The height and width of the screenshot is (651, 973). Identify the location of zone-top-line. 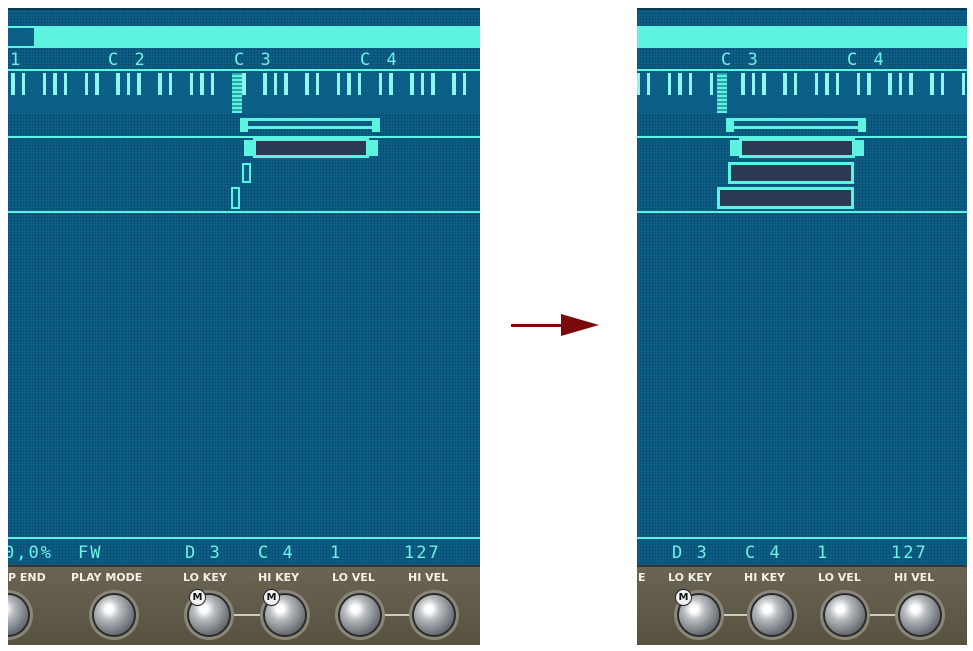
(244, 137).